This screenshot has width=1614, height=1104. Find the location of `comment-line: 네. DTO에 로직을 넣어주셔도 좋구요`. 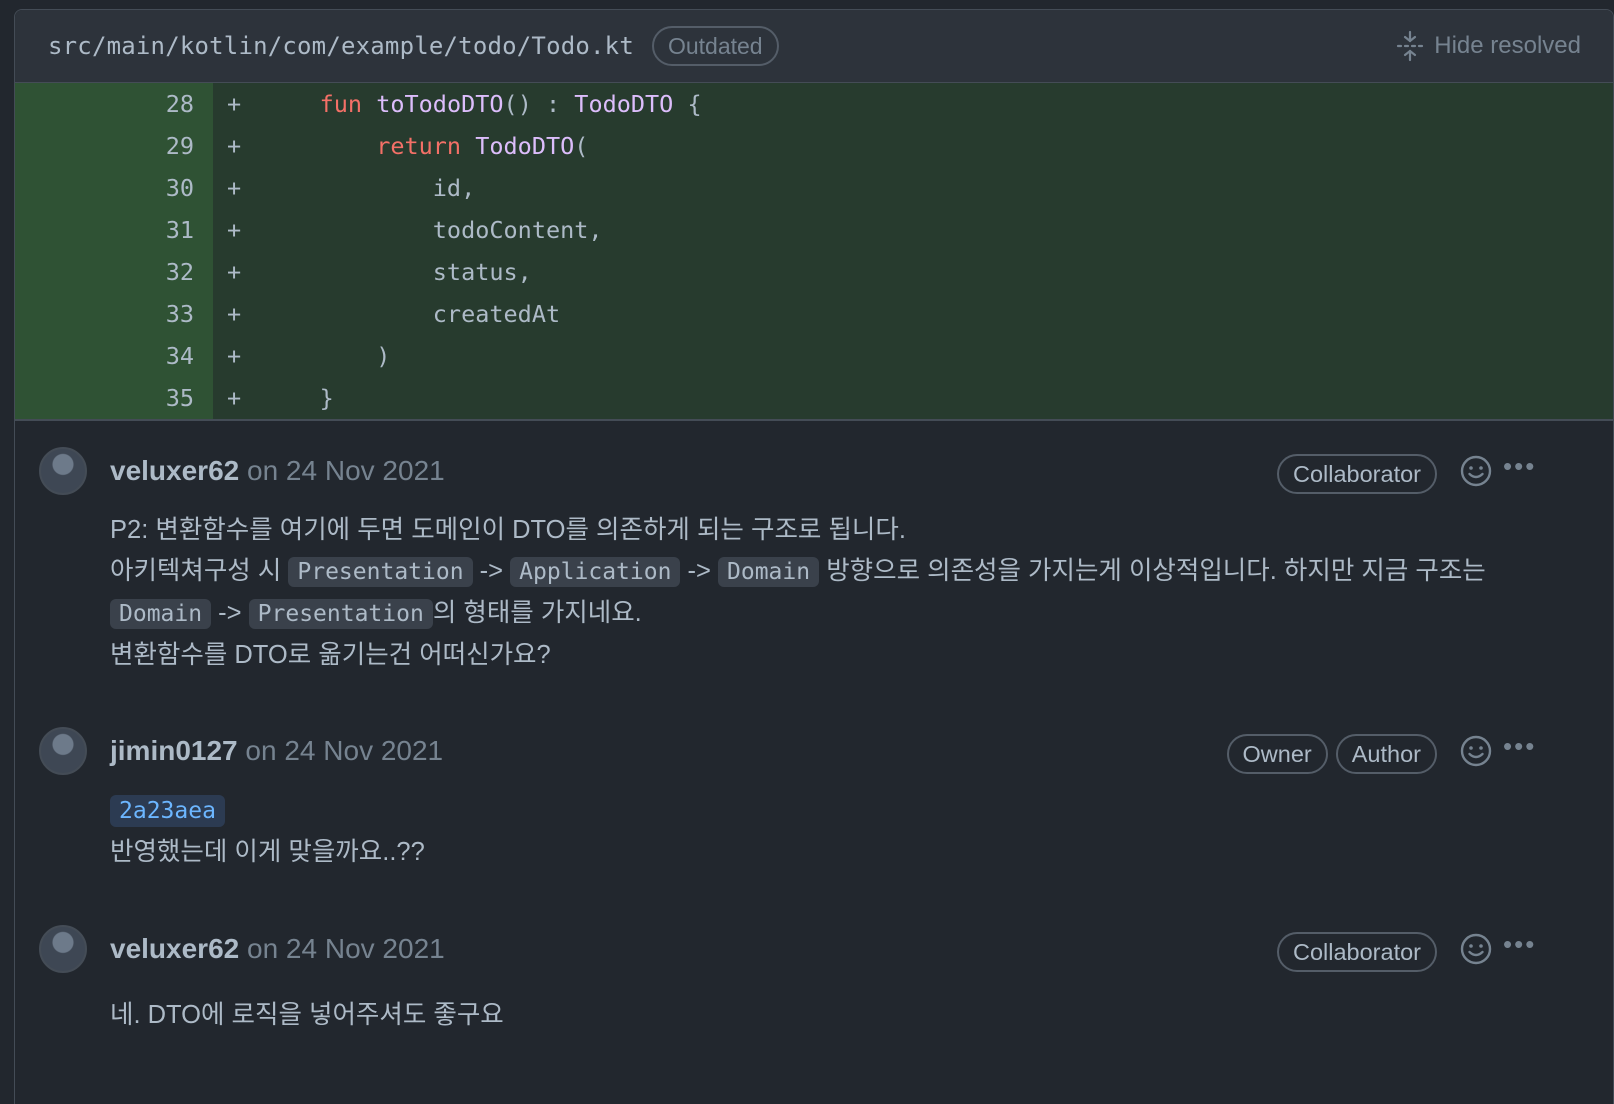

comment-line: 네. DTO에 로직을 넣어주셔도 좋구요 is located at coordinates (307, 1015).